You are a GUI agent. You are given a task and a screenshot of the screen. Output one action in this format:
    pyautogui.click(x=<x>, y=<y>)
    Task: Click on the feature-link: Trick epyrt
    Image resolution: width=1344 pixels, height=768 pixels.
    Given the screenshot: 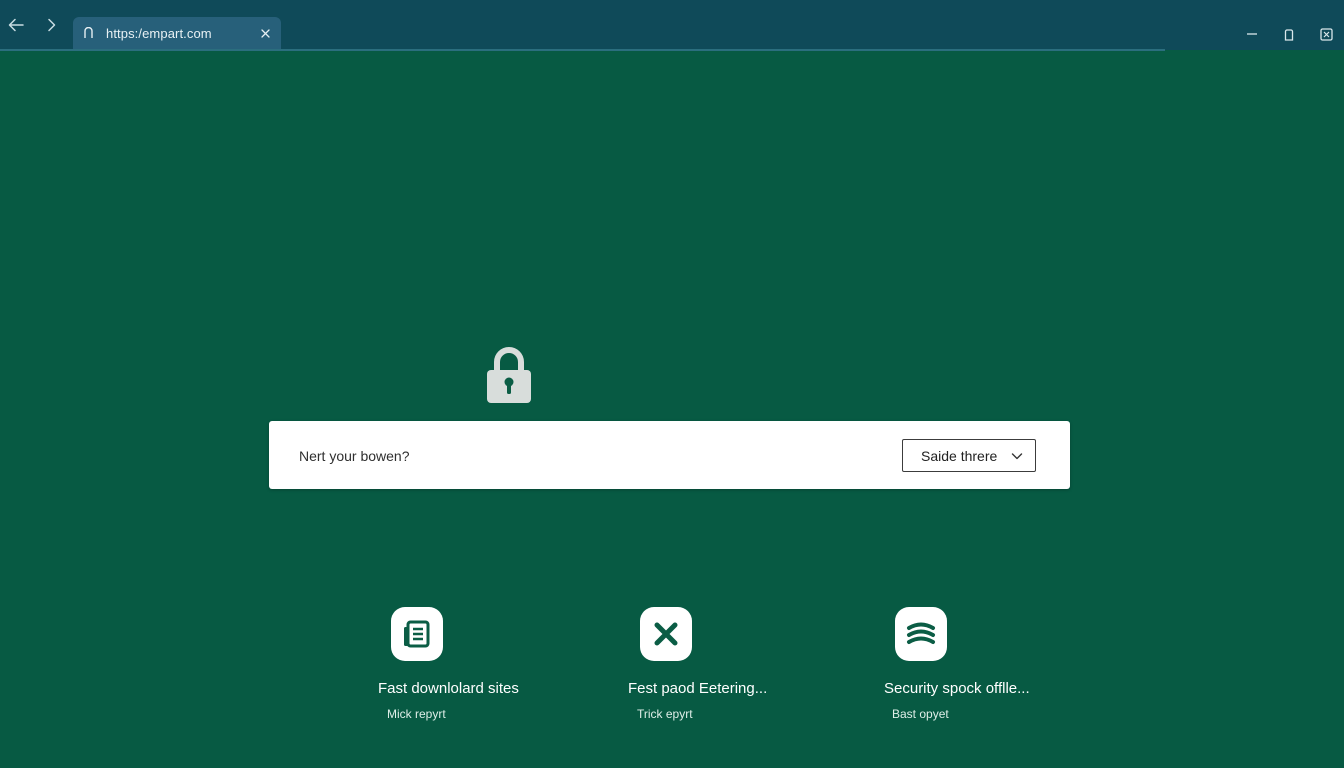 What is the action you would take?
    pyautogui.click(x=665, y=714)
    